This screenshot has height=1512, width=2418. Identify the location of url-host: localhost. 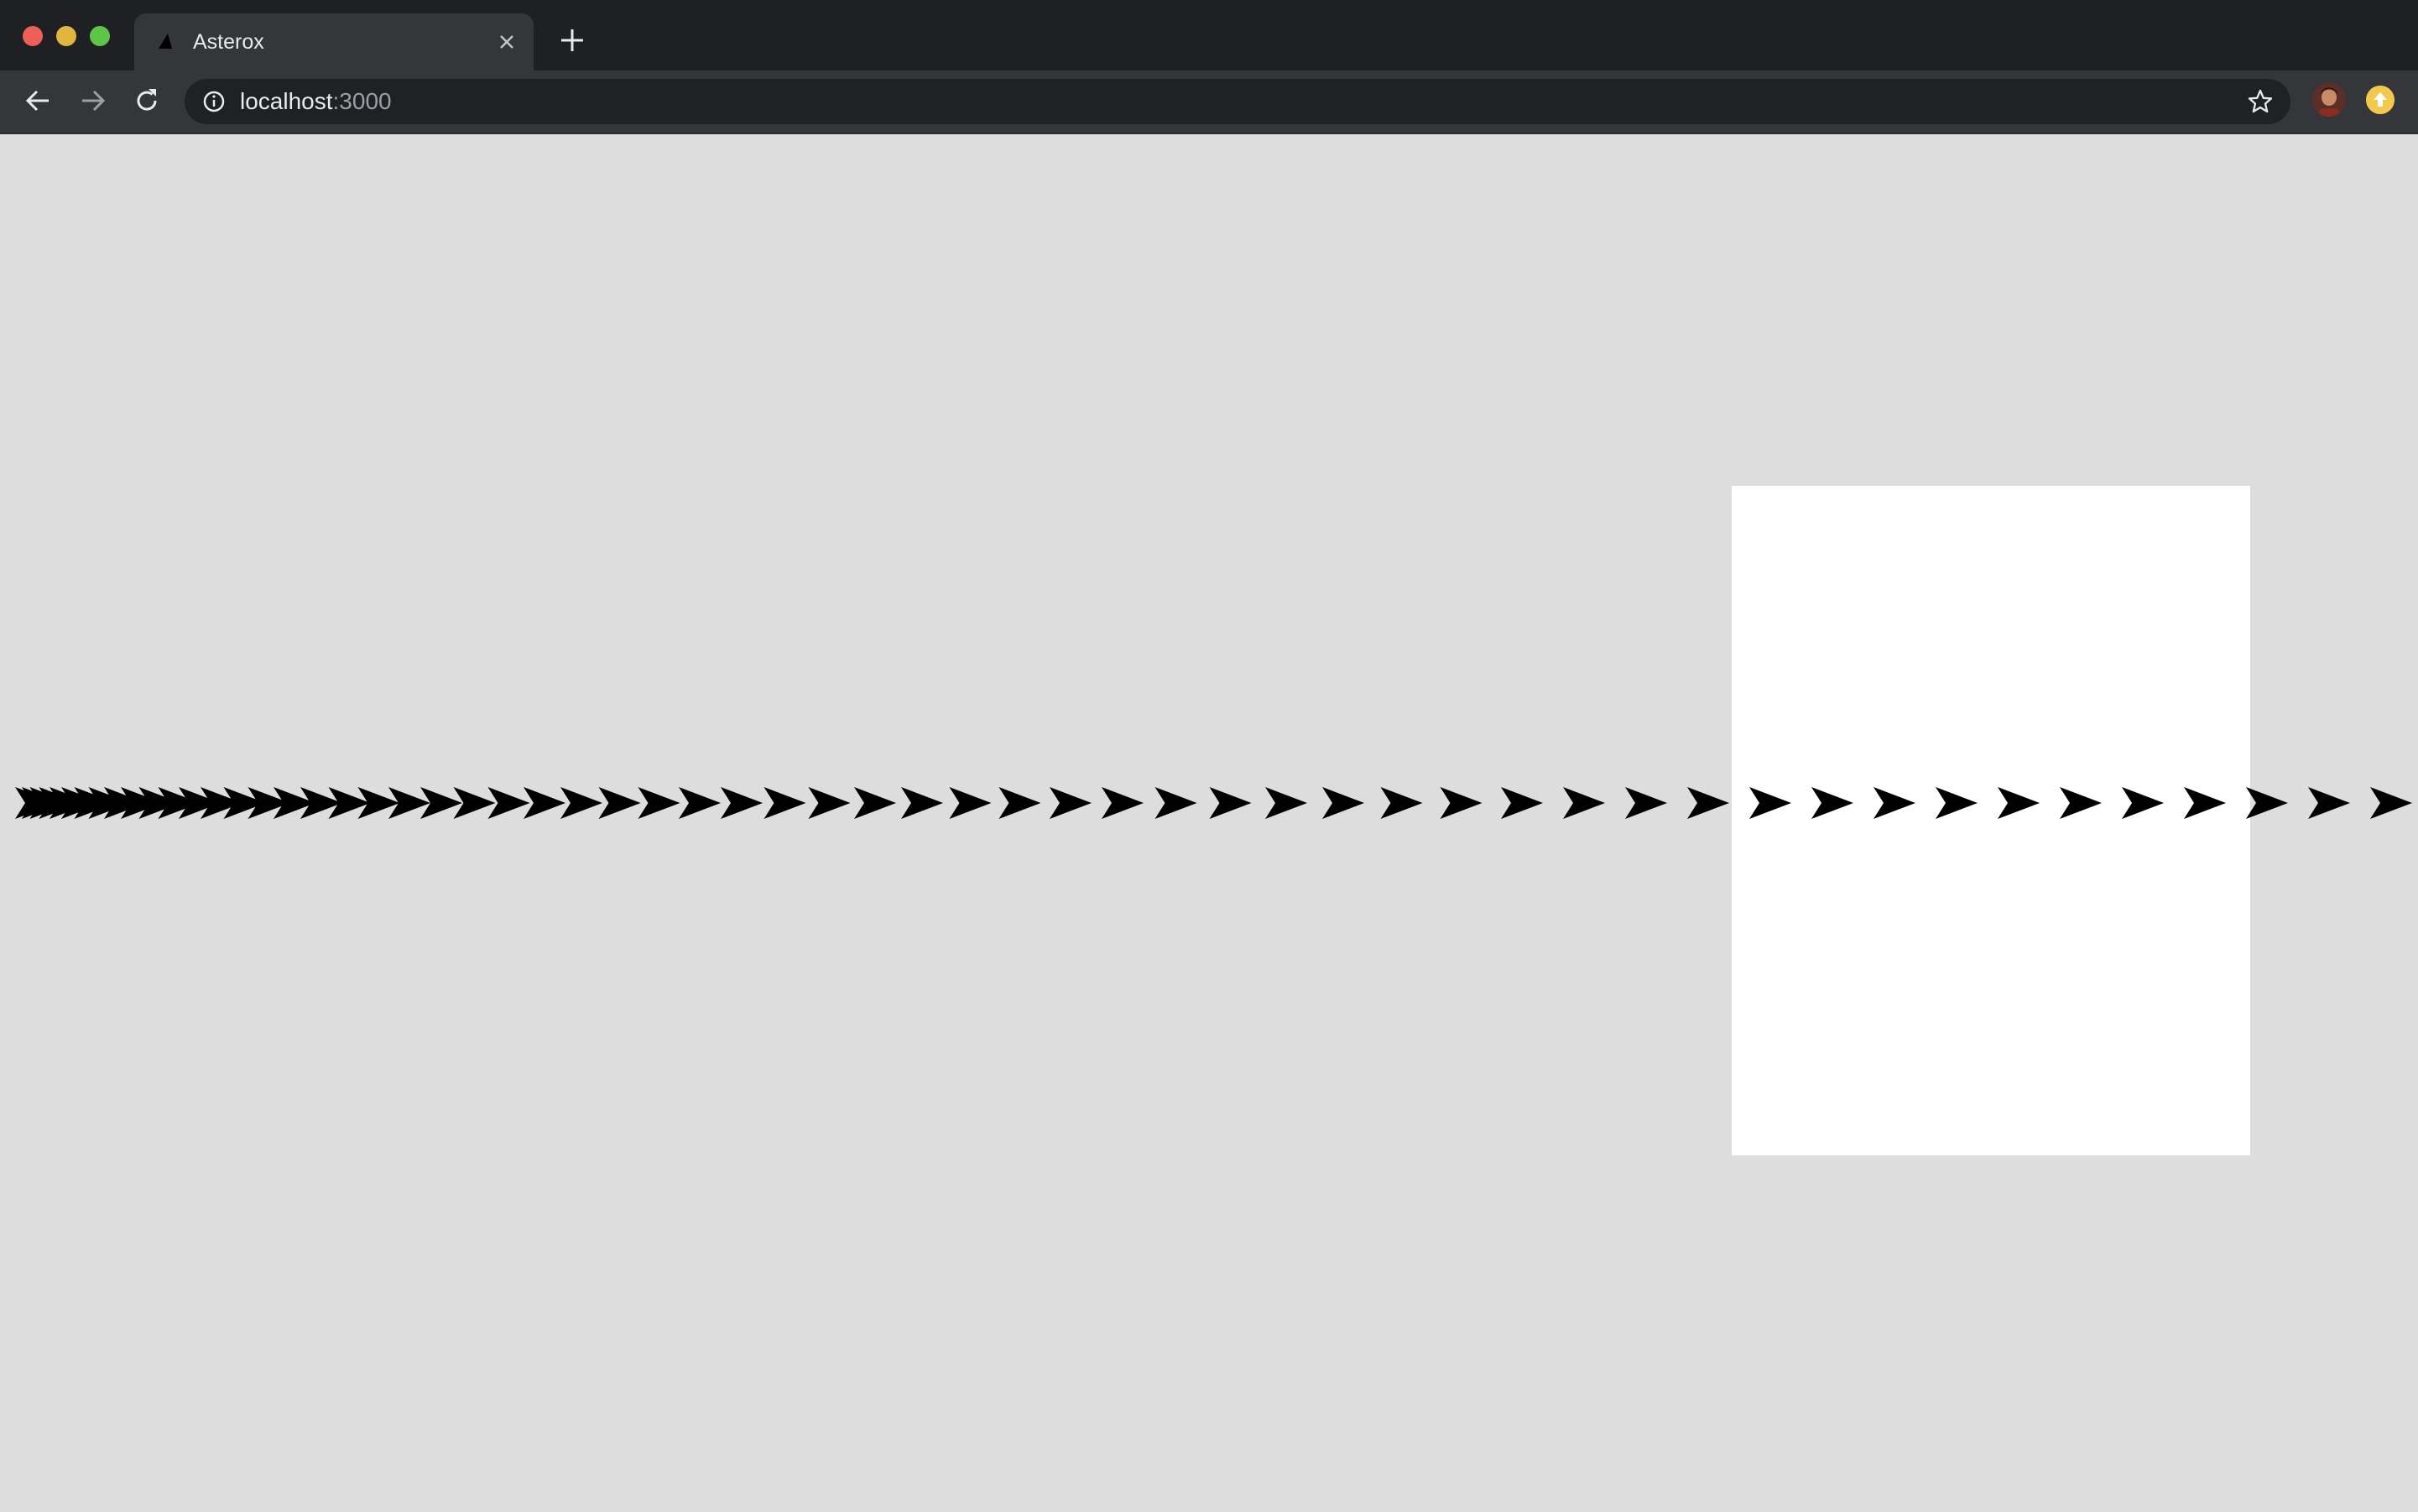
(287, 101).